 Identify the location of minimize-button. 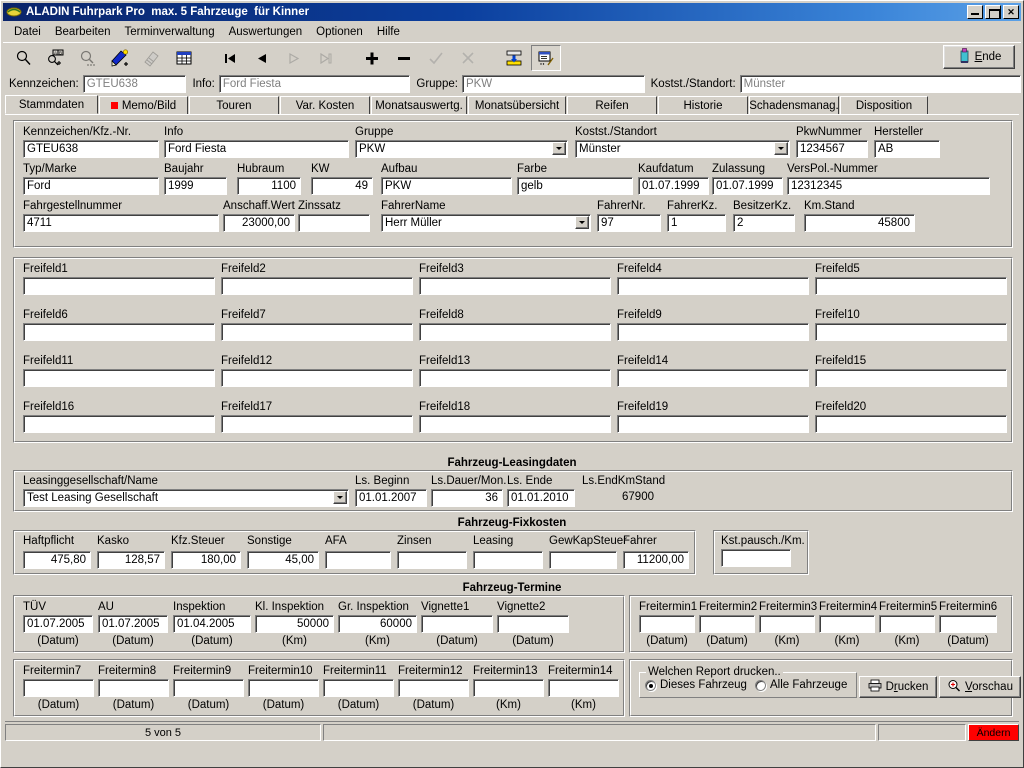
(975, 12).